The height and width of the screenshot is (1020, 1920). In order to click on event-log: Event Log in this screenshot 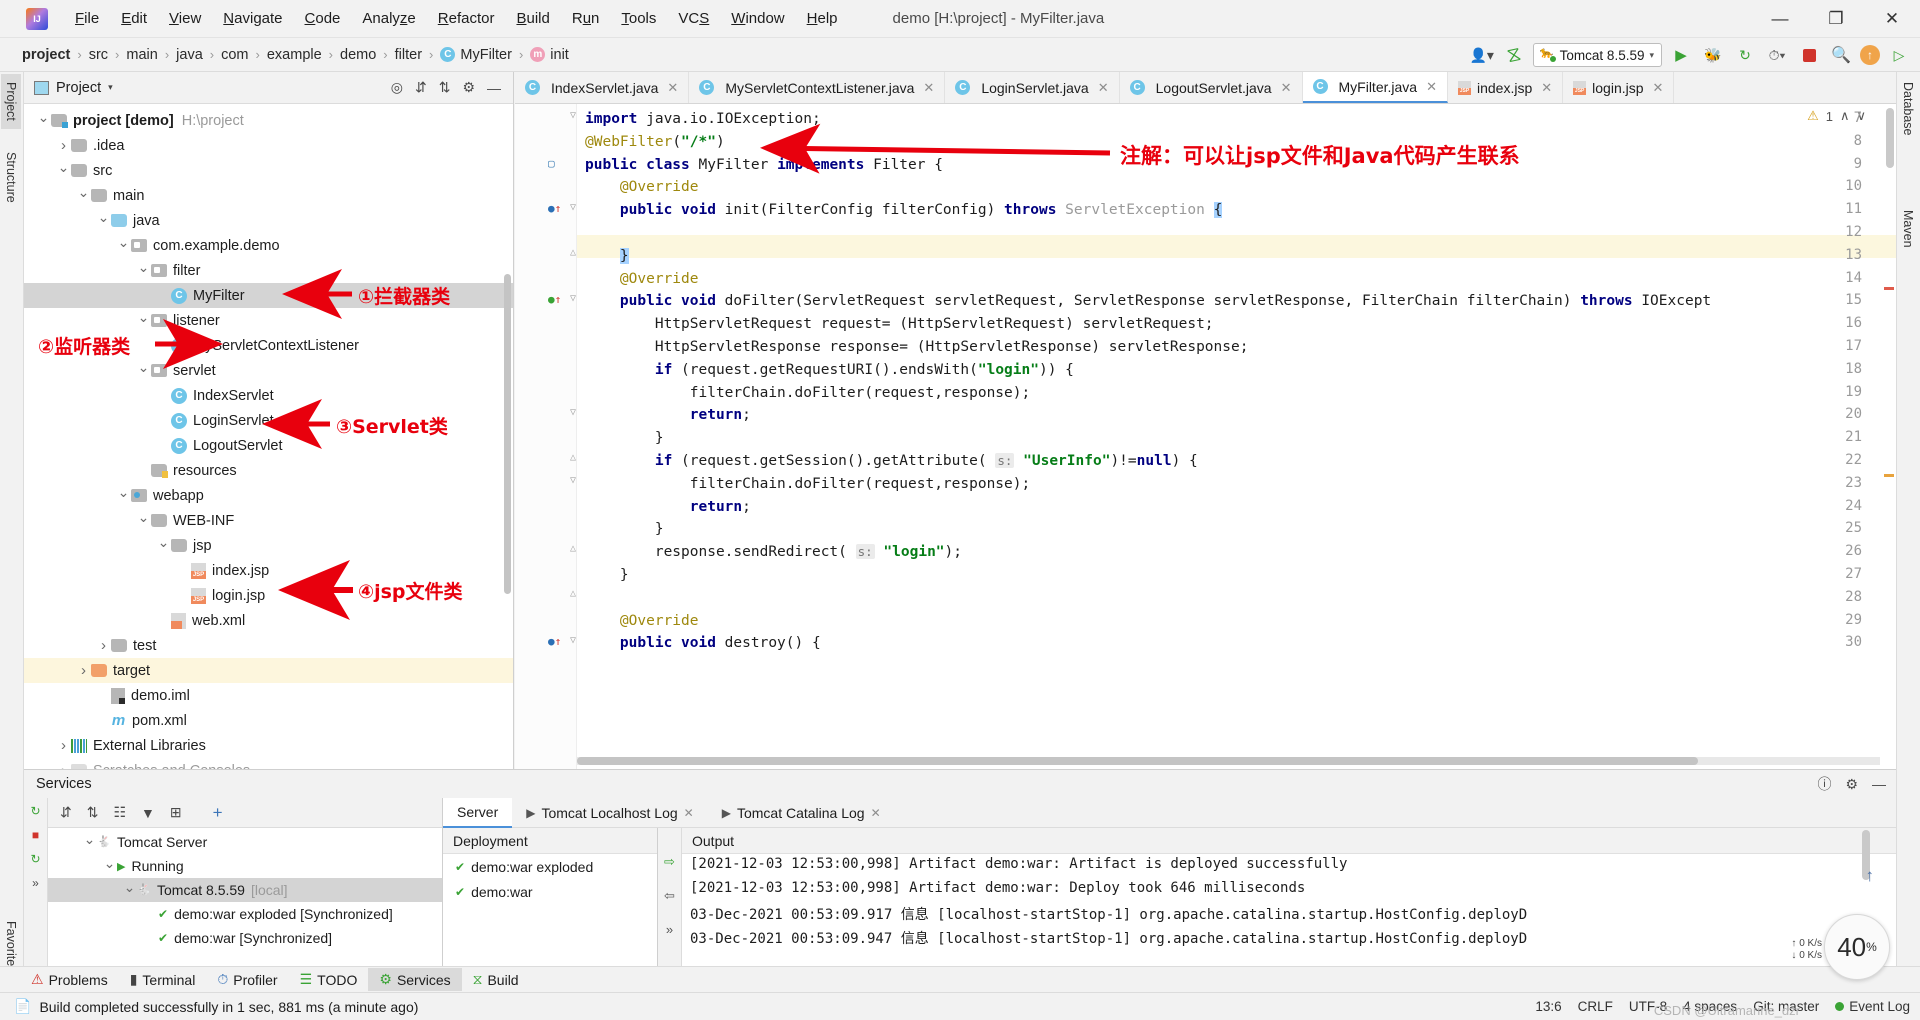, I will do `click(1872, 1006)`.